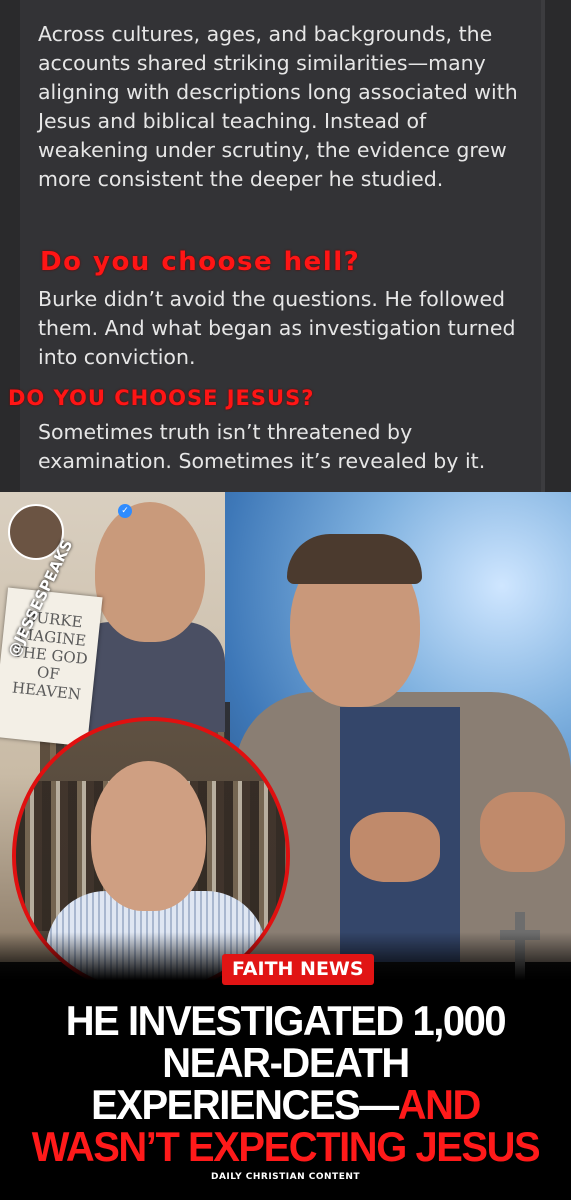 The height and width of the screenshot is (1200, 571). I want to click on speaker-left-hand, so click(395, 847).